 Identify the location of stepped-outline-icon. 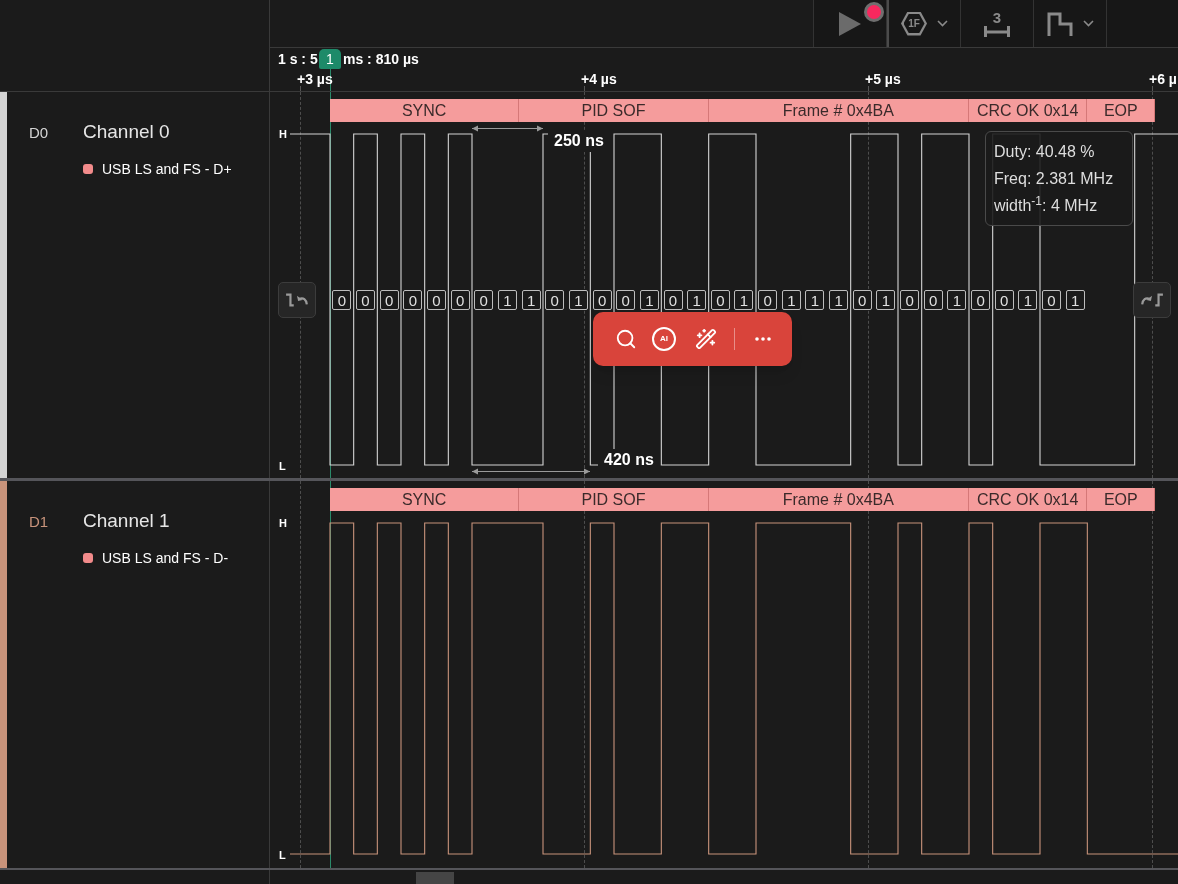
(1059, 23).